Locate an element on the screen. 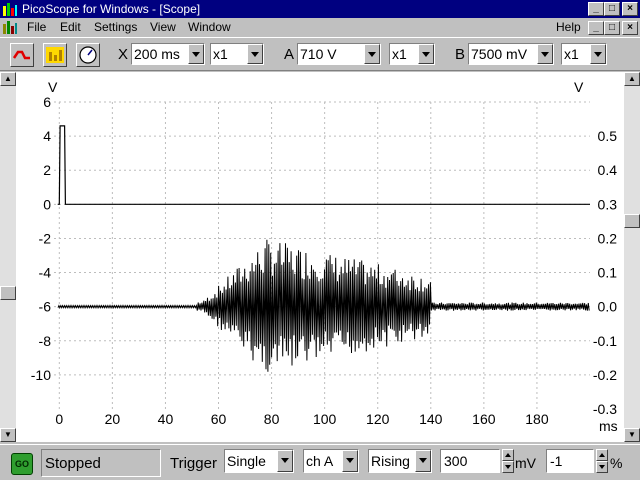  channel-a-range-value: 710 V is located at coordinates (318, 54).